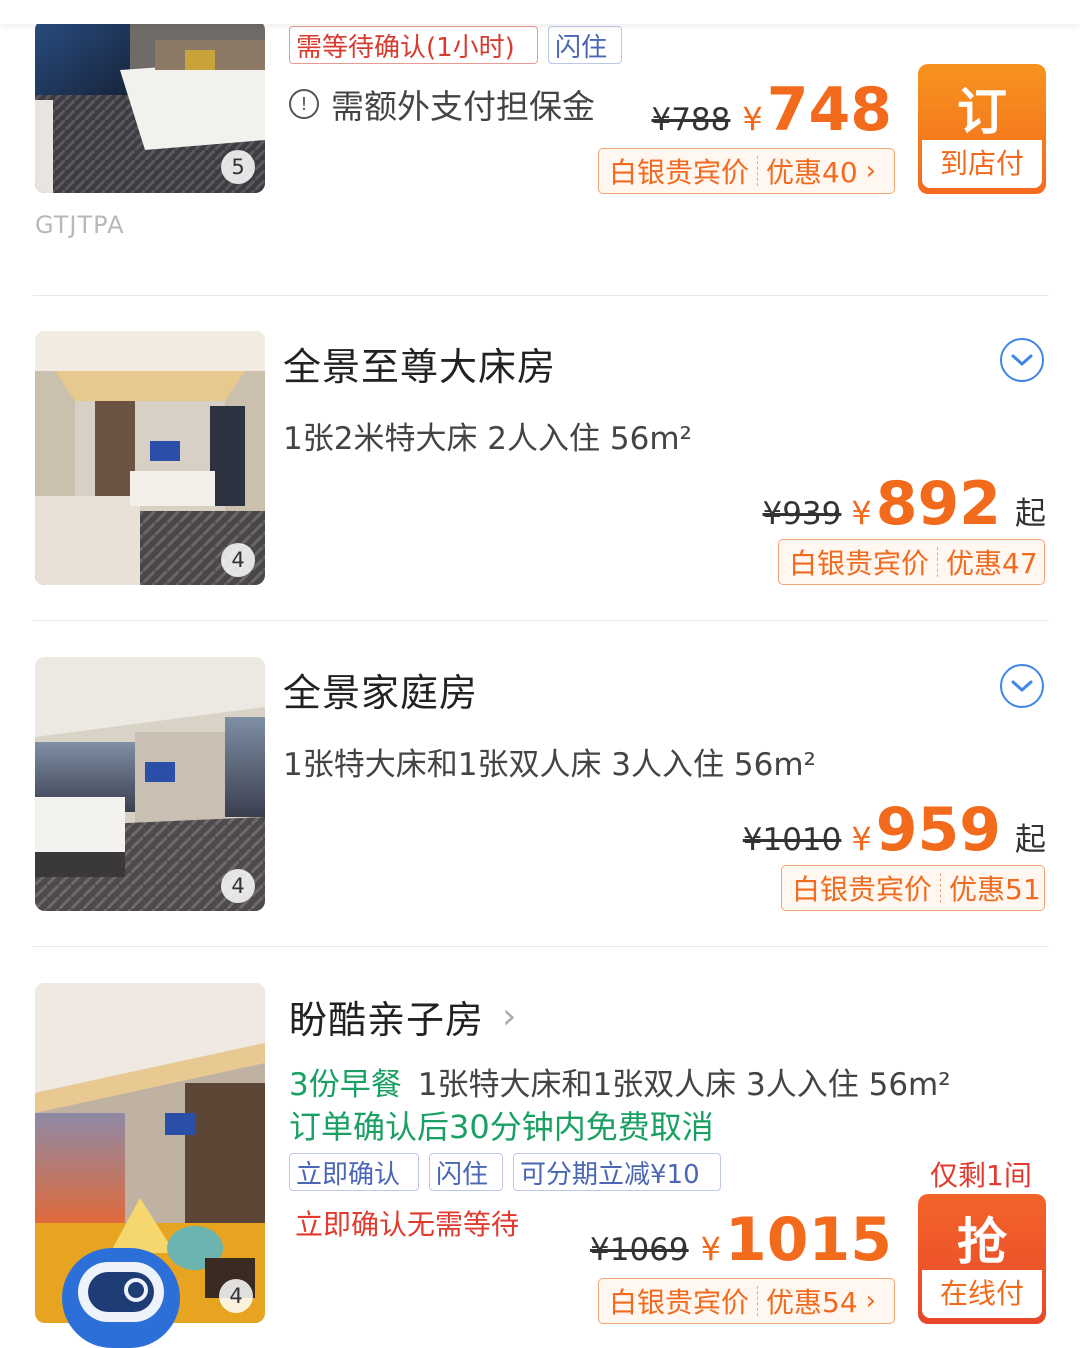  I want to click on member-discount-badge: 白银贵宾价 优惠47, so click(911, 562).